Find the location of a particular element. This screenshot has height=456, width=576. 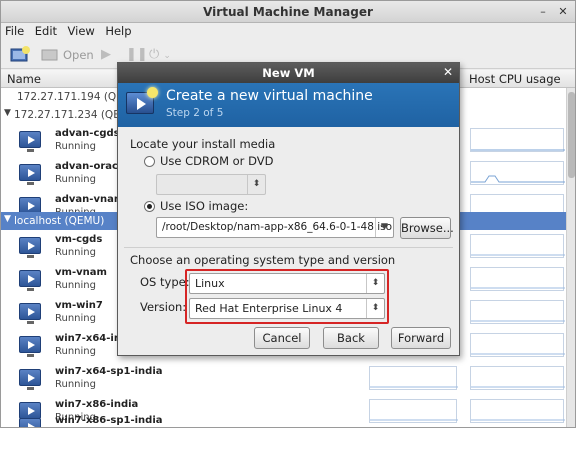

scrollbar-thumb is located at coordinates (571, 135).